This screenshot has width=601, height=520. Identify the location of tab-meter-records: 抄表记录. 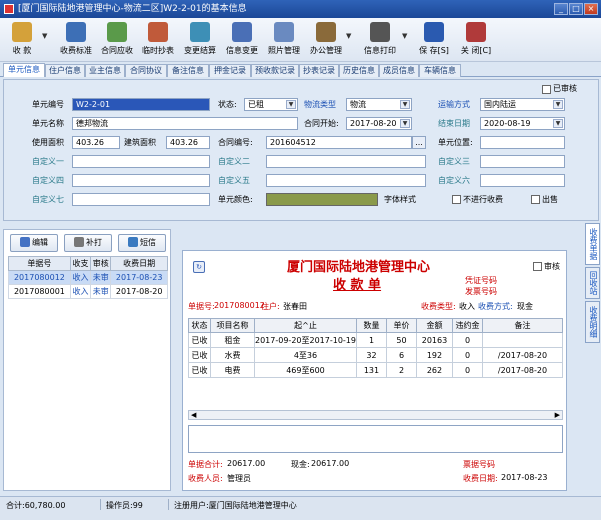
(319, 70).